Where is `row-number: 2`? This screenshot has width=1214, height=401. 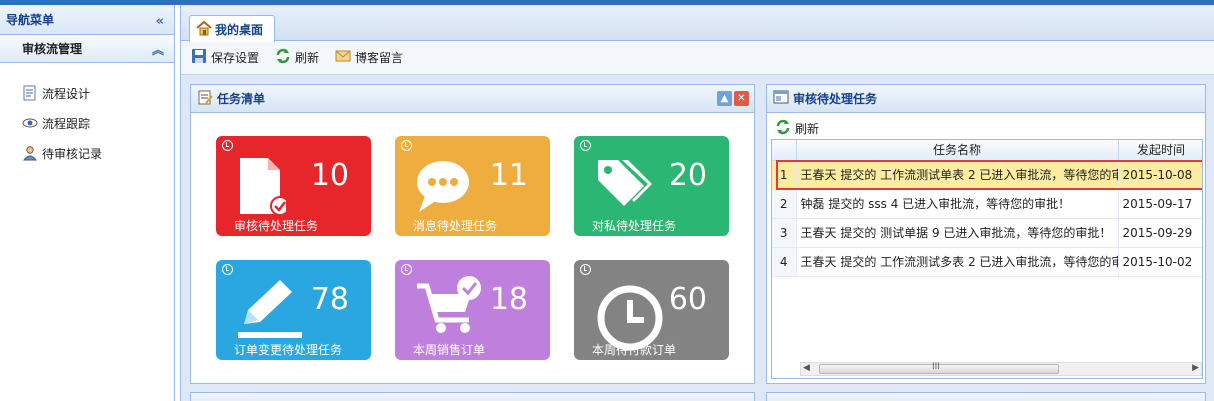 row-number: 2 is located at coordinates (784, 204).